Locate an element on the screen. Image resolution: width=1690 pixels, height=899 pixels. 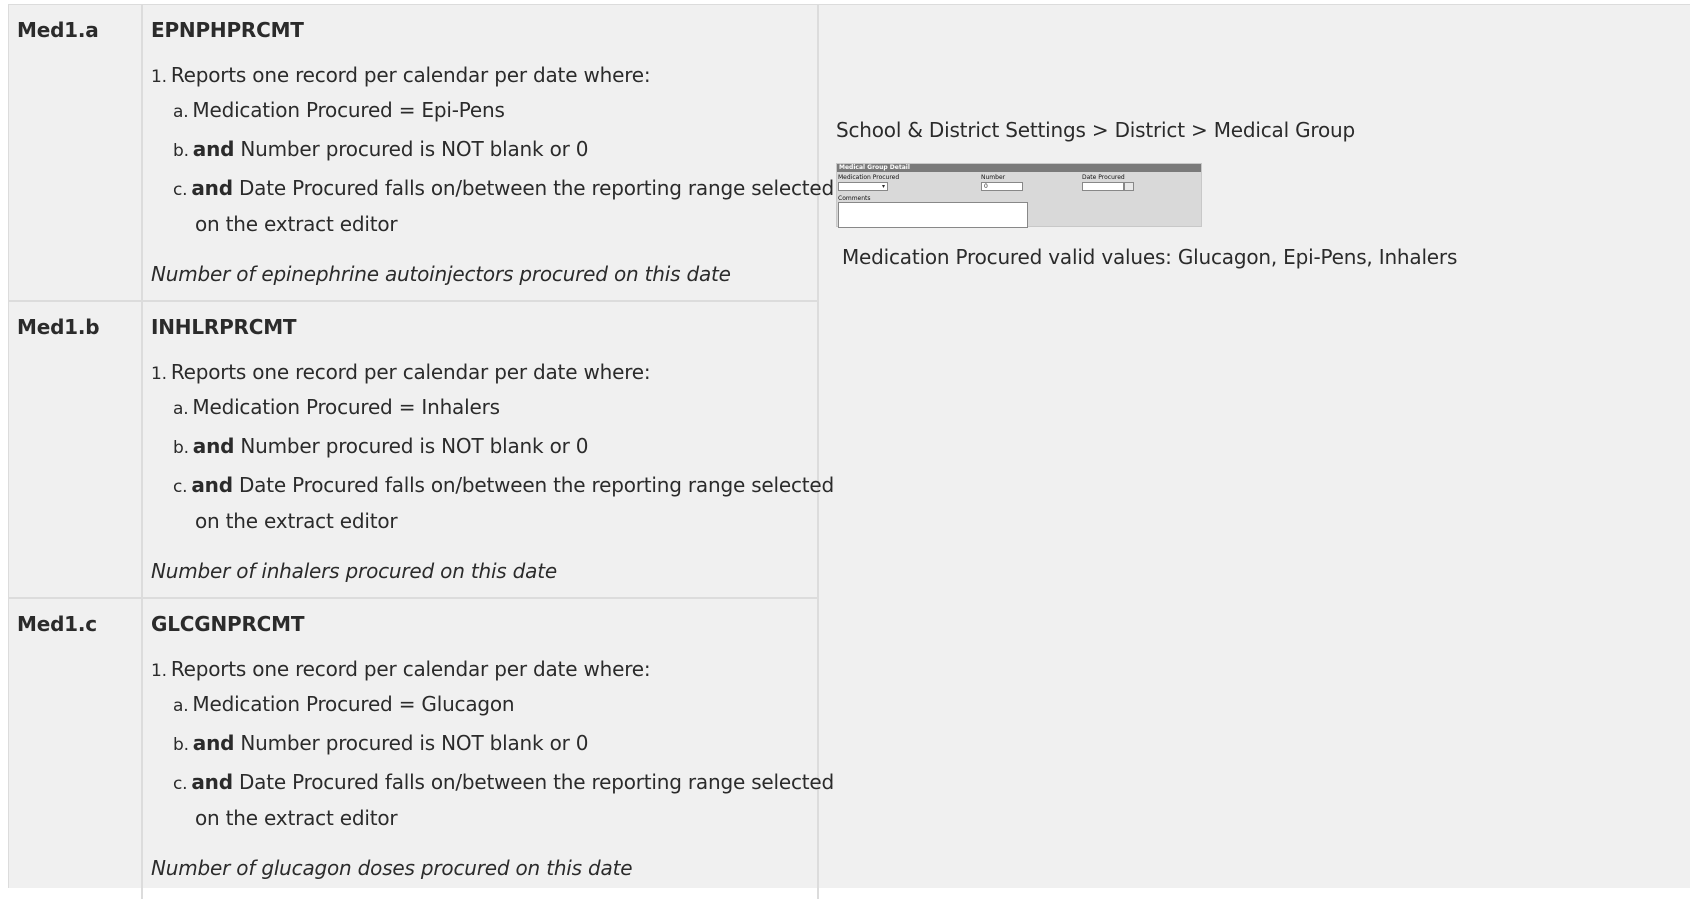
screenshot-date-label: Date Procured is located at coordinates (1103, 177).